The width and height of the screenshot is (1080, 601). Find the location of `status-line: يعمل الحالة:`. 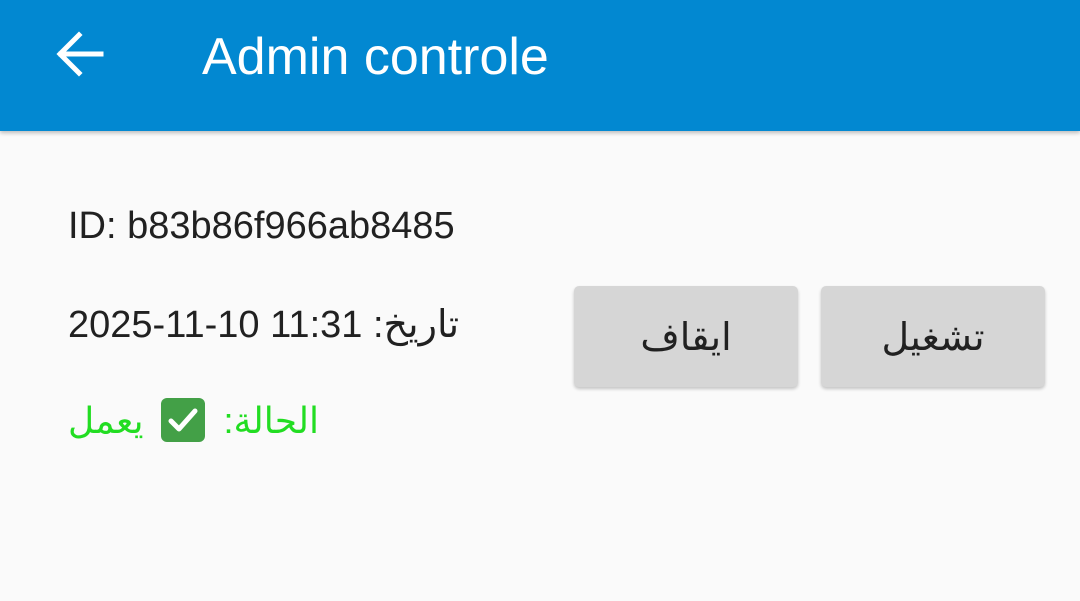

status-line: يعمل الحالة: is located at coordinates (193, 421).